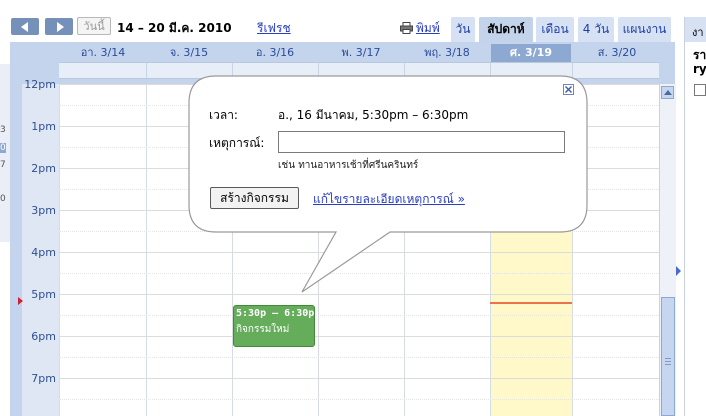 This screenshot has height=416, width=706. I want to click on arrow-left-icon, so click(24, 27).